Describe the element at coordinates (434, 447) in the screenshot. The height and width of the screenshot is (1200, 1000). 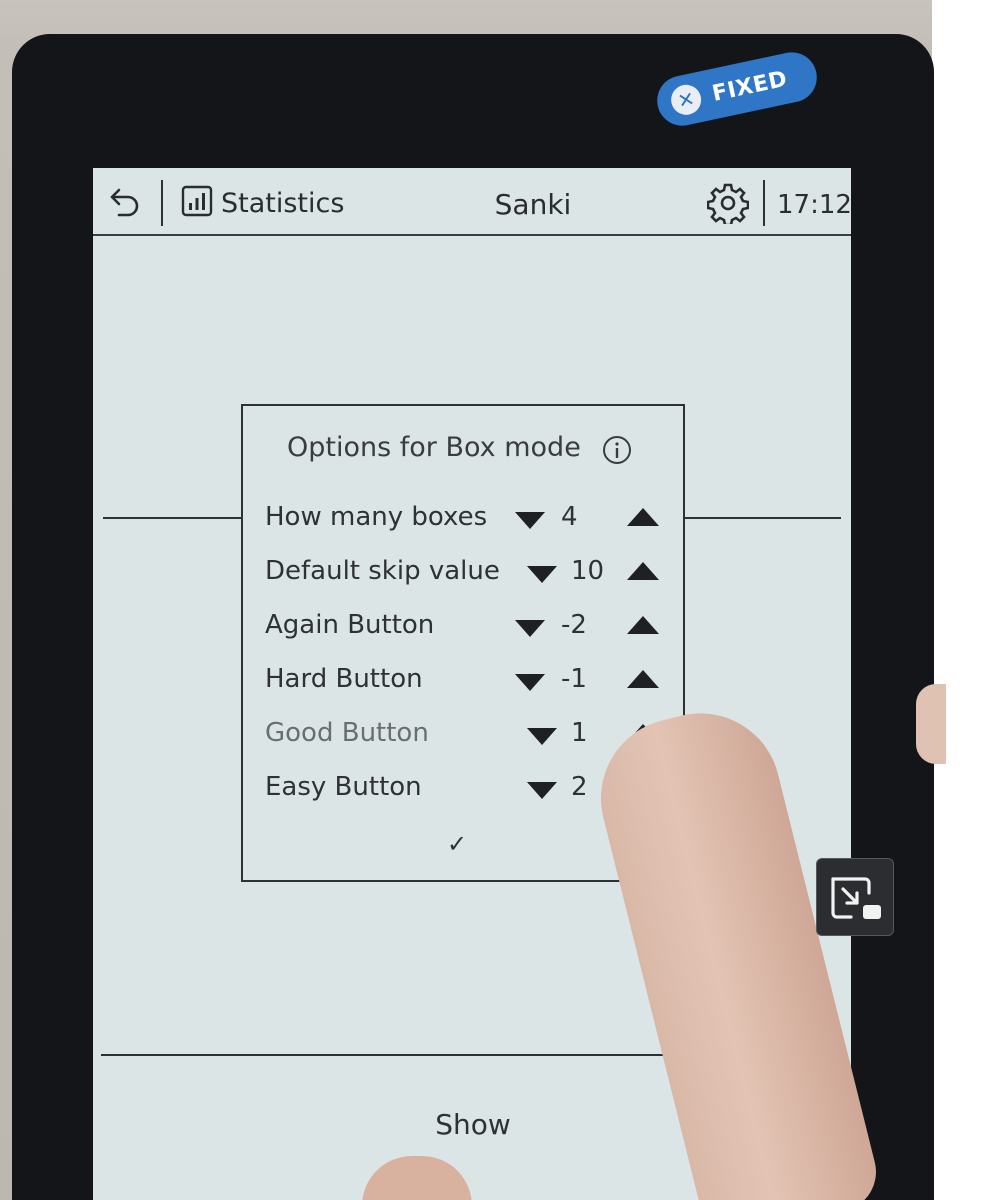
I see `dialog-title: Options for Box mode` at that location.